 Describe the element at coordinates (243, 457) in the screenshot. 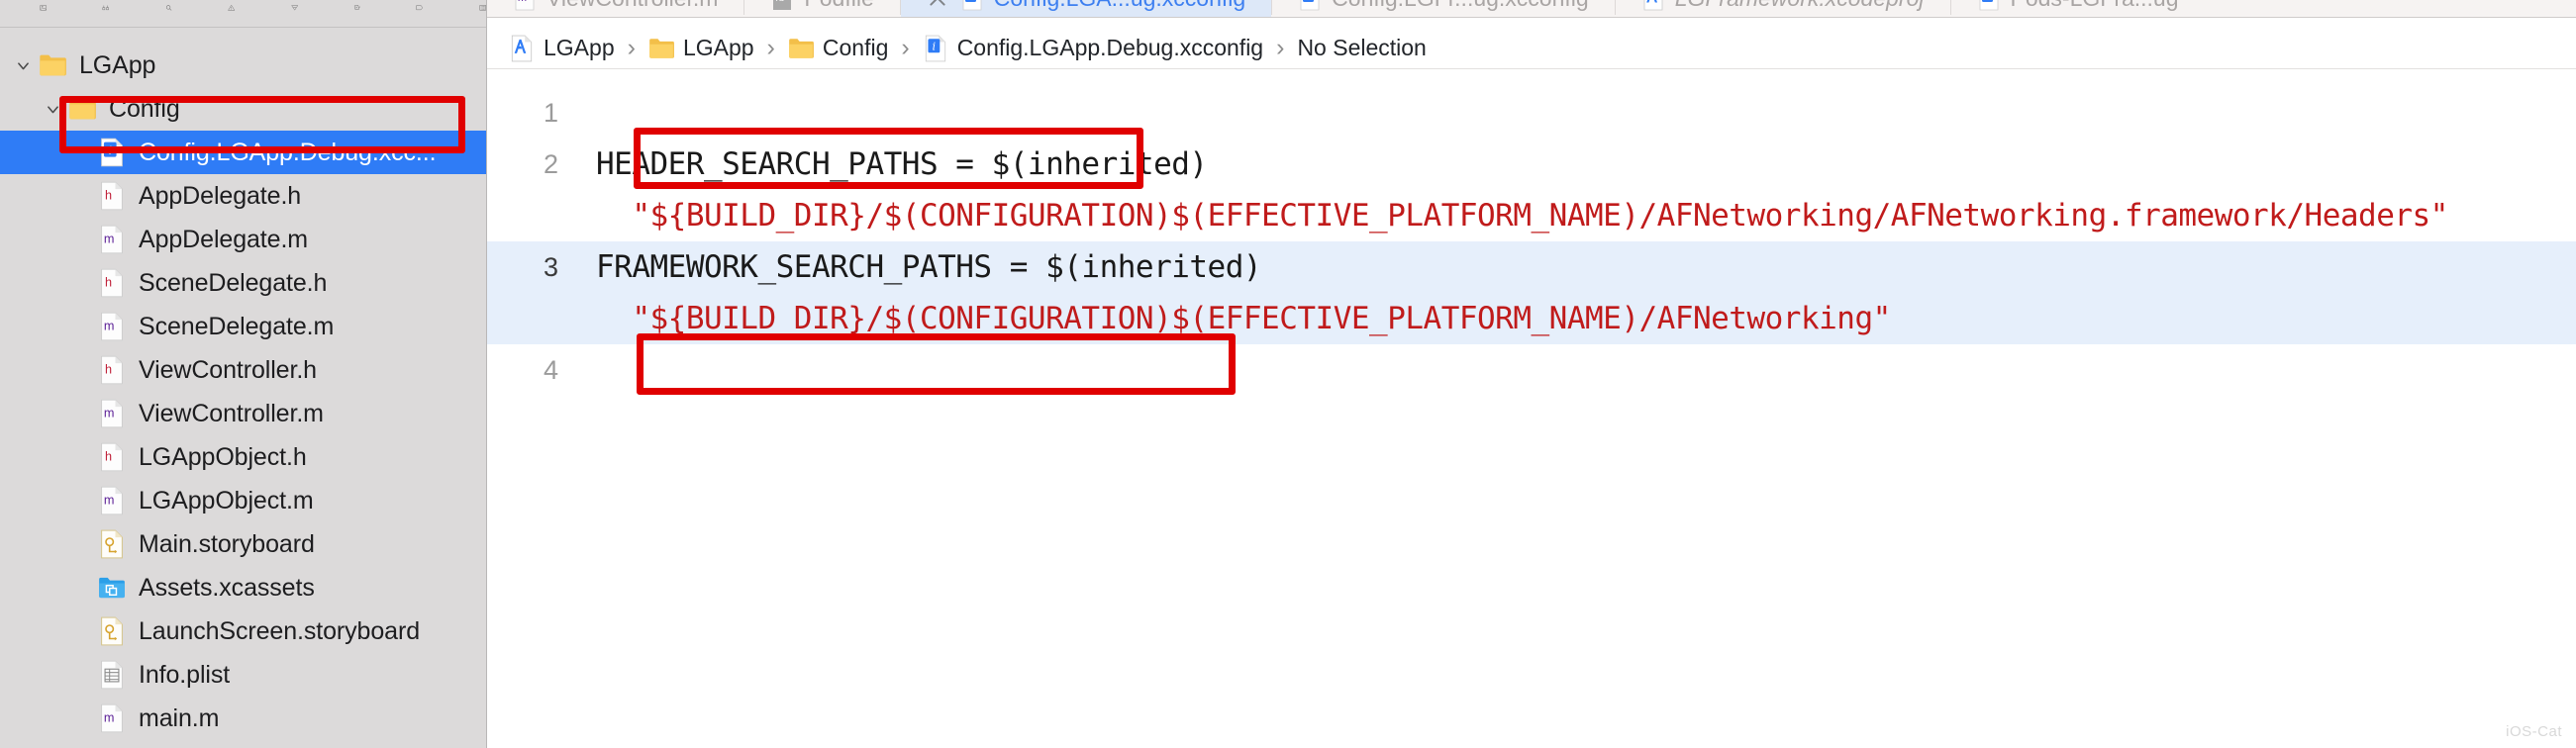

I see `file-tree-row: h LGAppObject.h` at that location.